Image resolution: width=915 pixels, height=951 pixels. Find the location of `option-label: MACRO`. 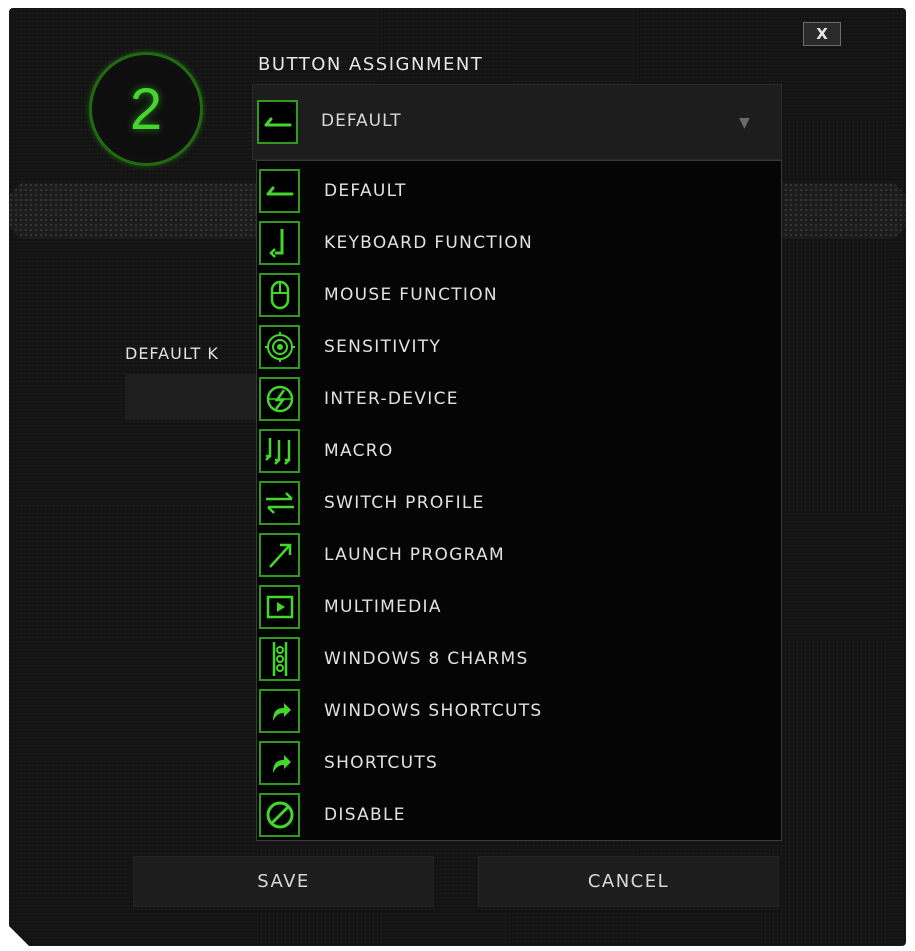

option-label: MACRO is located at coordinates (359, 451).